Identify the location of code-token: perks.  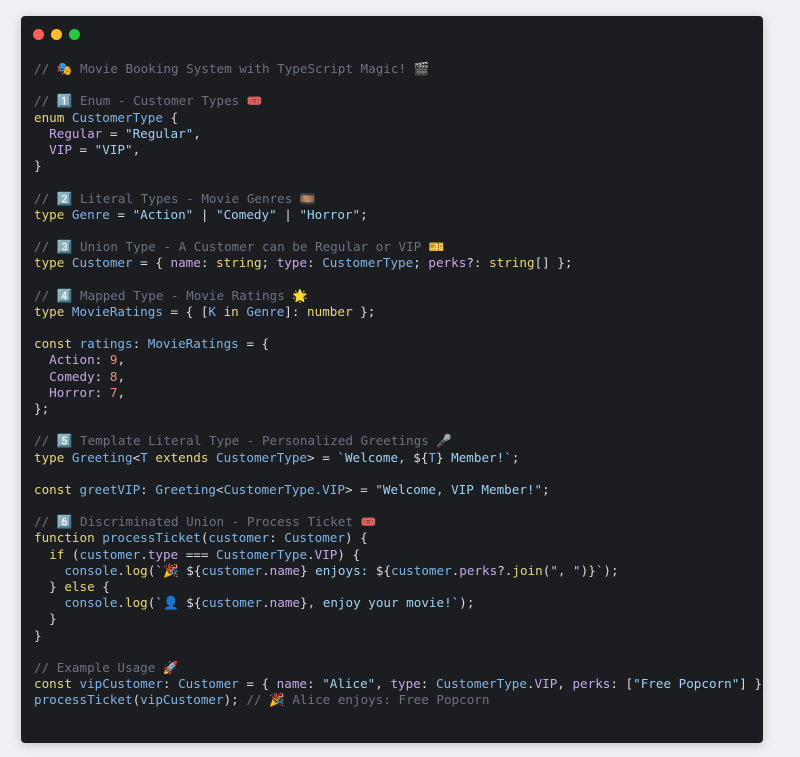
(447, 263).